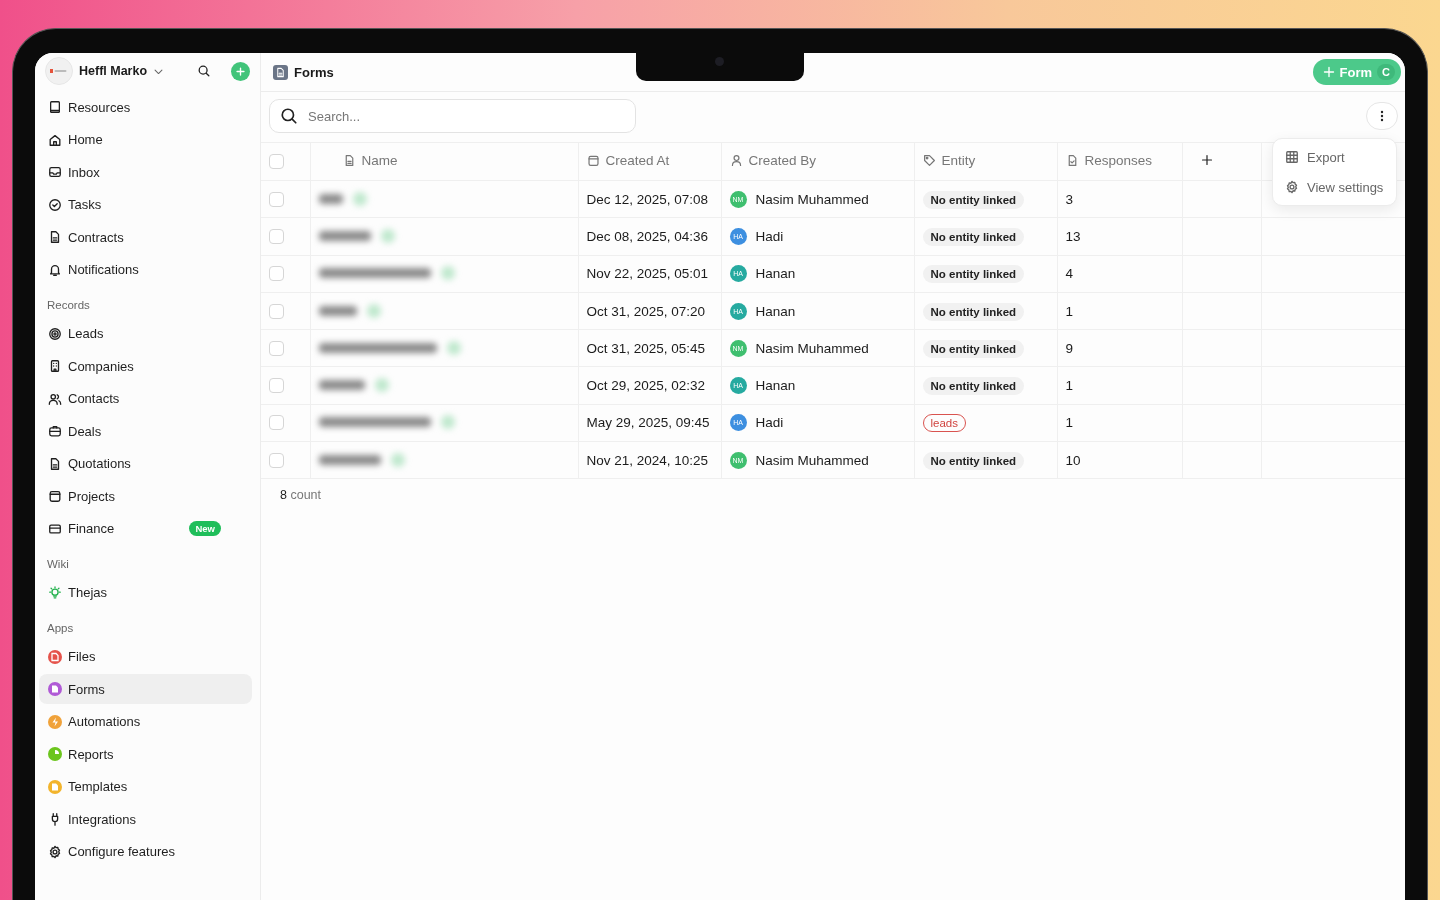  What do you see at coordinates (55, 269) in the screenshot?
I see `bell-icon` at bounding box center [55, 269].